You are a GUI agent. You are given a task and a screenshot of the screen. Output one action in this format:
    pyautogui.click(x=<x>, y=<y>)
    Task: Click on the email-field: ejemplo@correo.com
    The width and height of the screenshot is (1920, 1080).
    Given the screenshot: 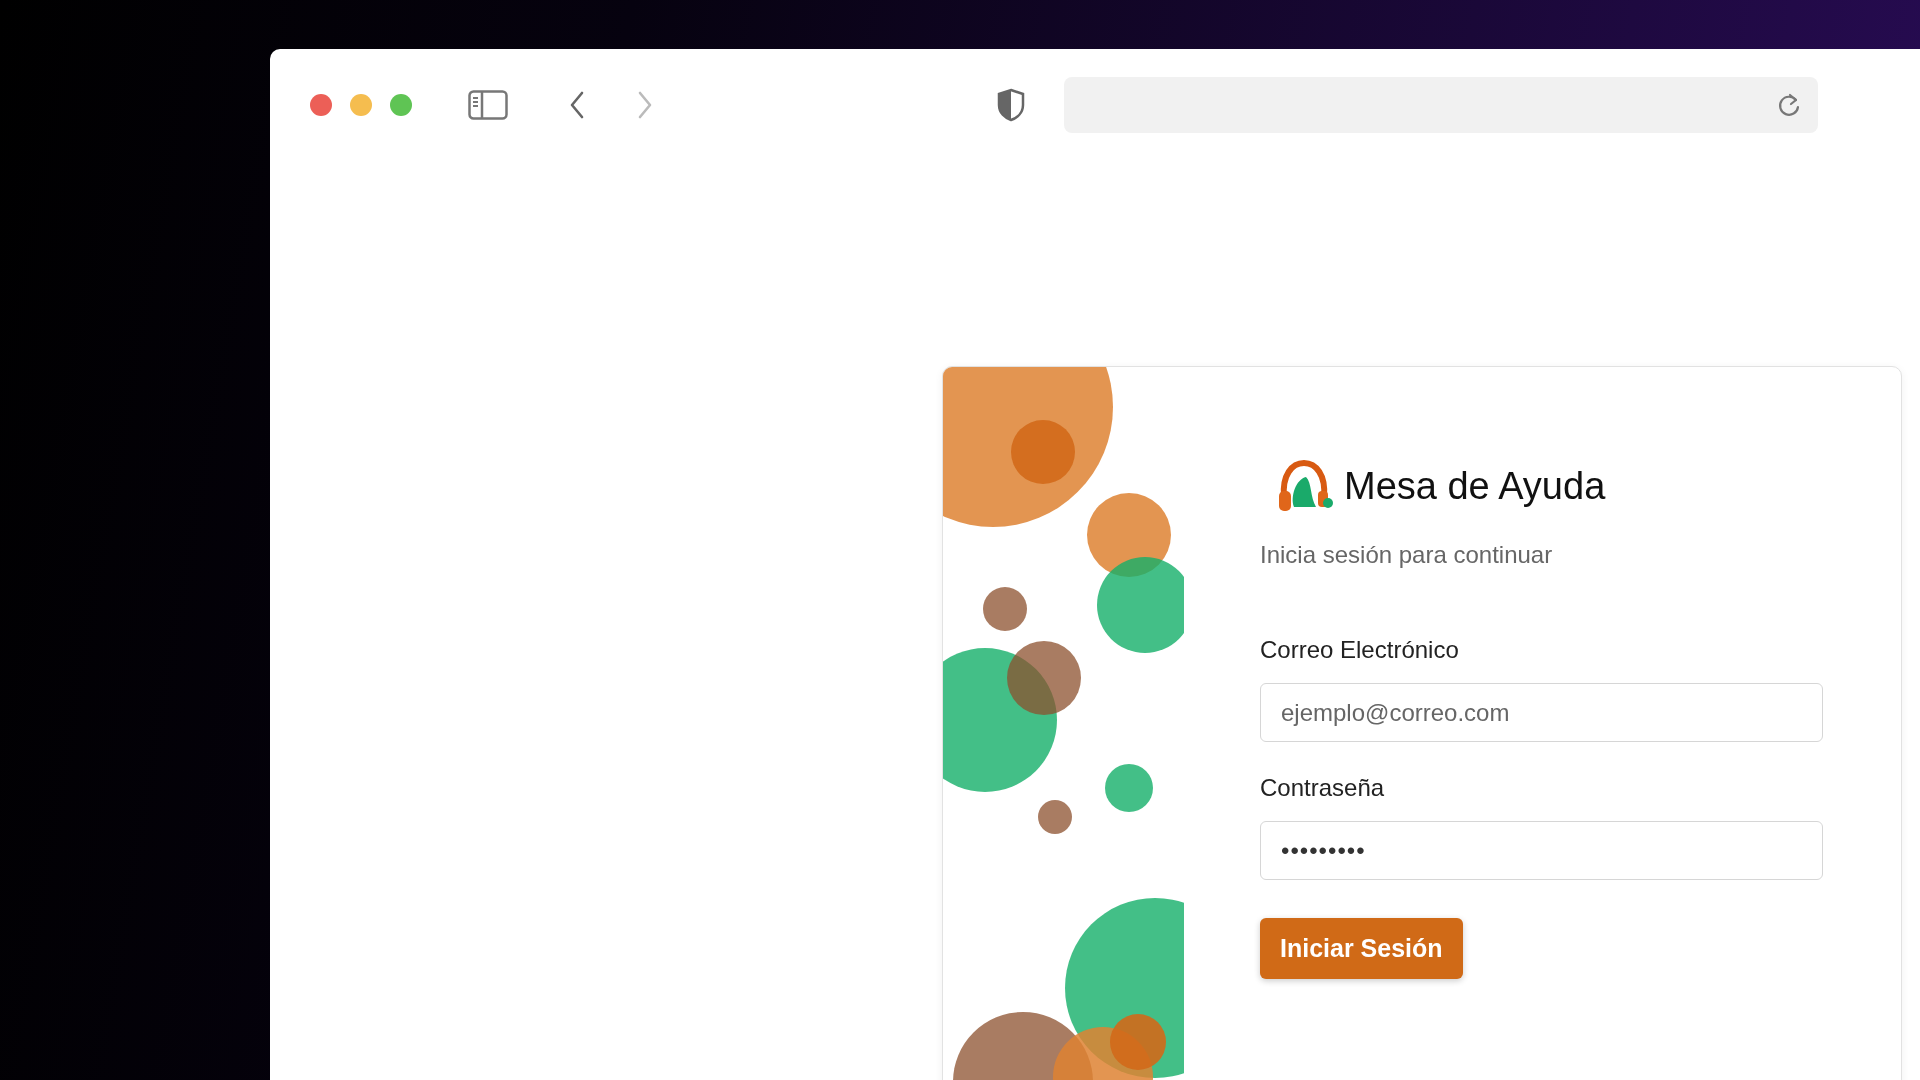 What is the action you would take?
    pyautogui.click(x=1541, y=712)
    